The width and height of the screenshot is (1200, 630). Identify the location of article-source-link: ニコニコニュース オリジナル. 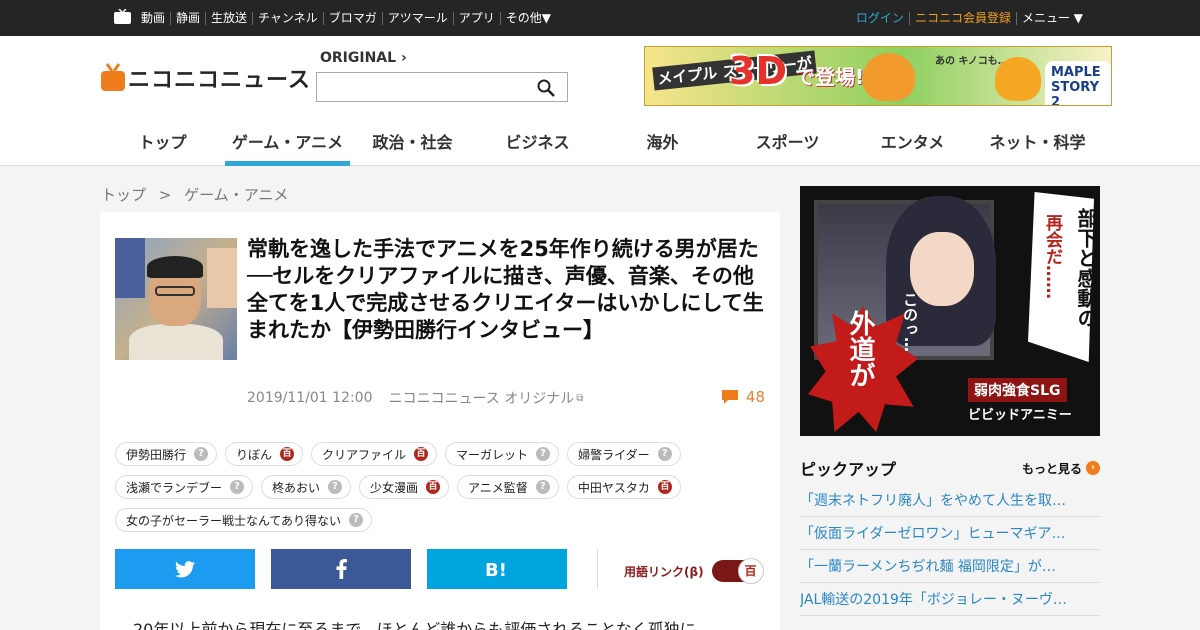
(482, 398).